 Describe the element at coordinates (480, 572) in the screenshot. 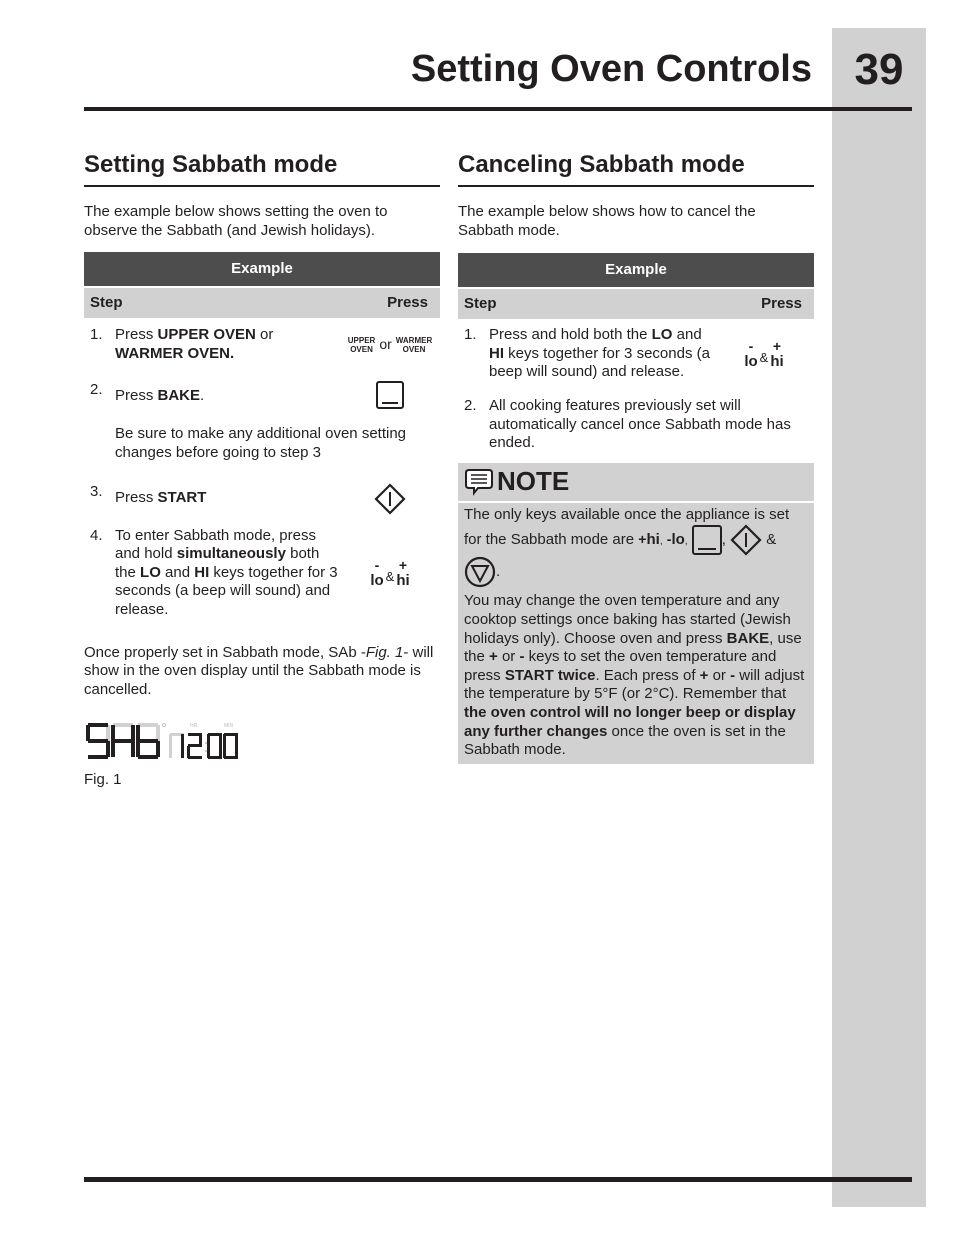

I see `cancel-key-icon` at that location.